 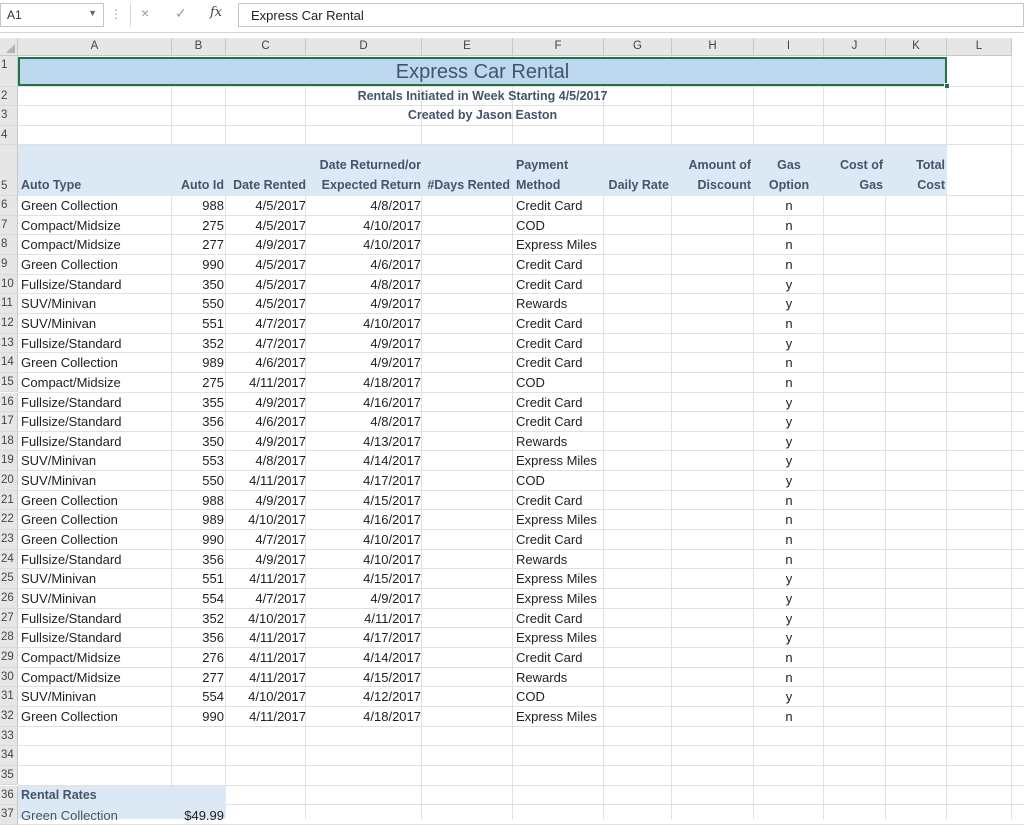 I want to click on row-header-19: 19, so click(x=9, y=461).